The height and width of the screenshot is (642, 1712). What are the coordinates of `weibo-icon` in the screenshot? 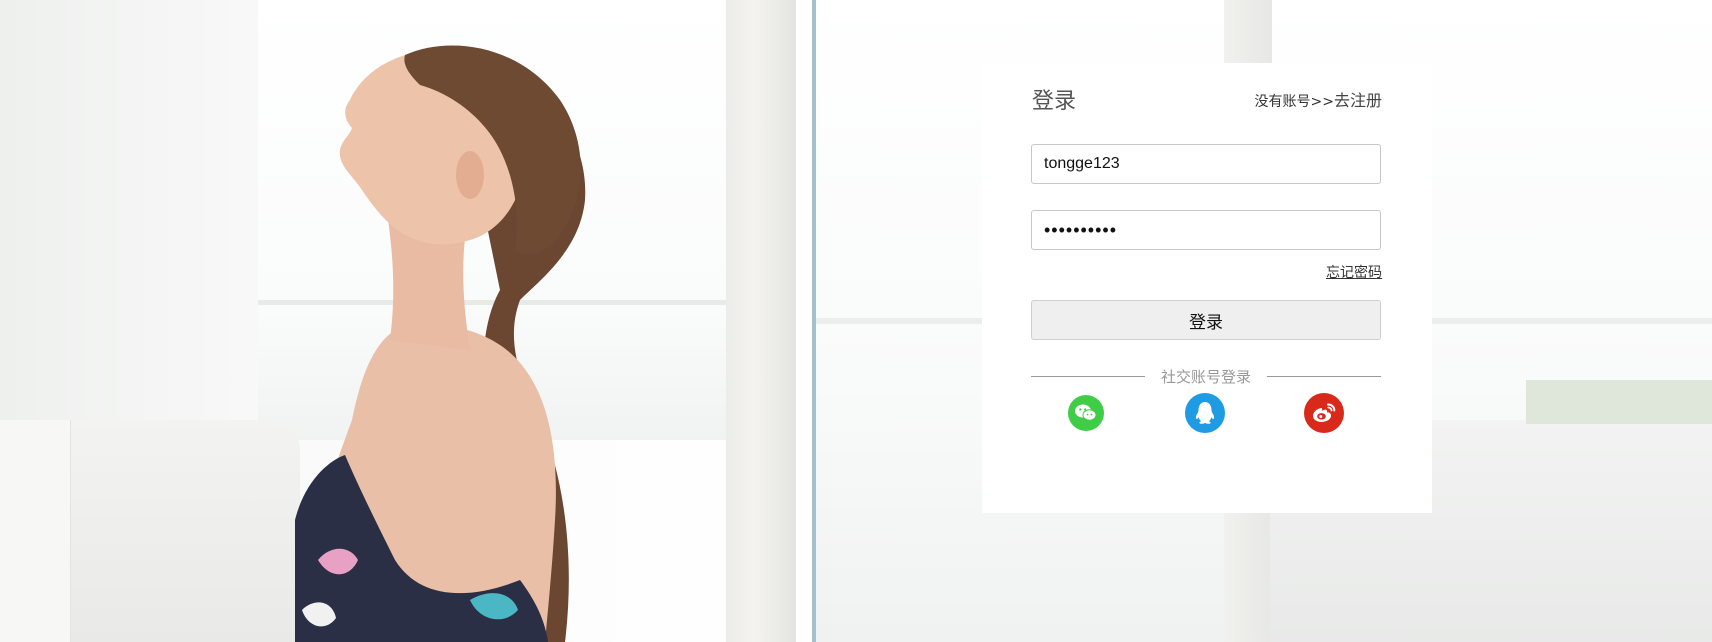 It's located at (1324, 412).